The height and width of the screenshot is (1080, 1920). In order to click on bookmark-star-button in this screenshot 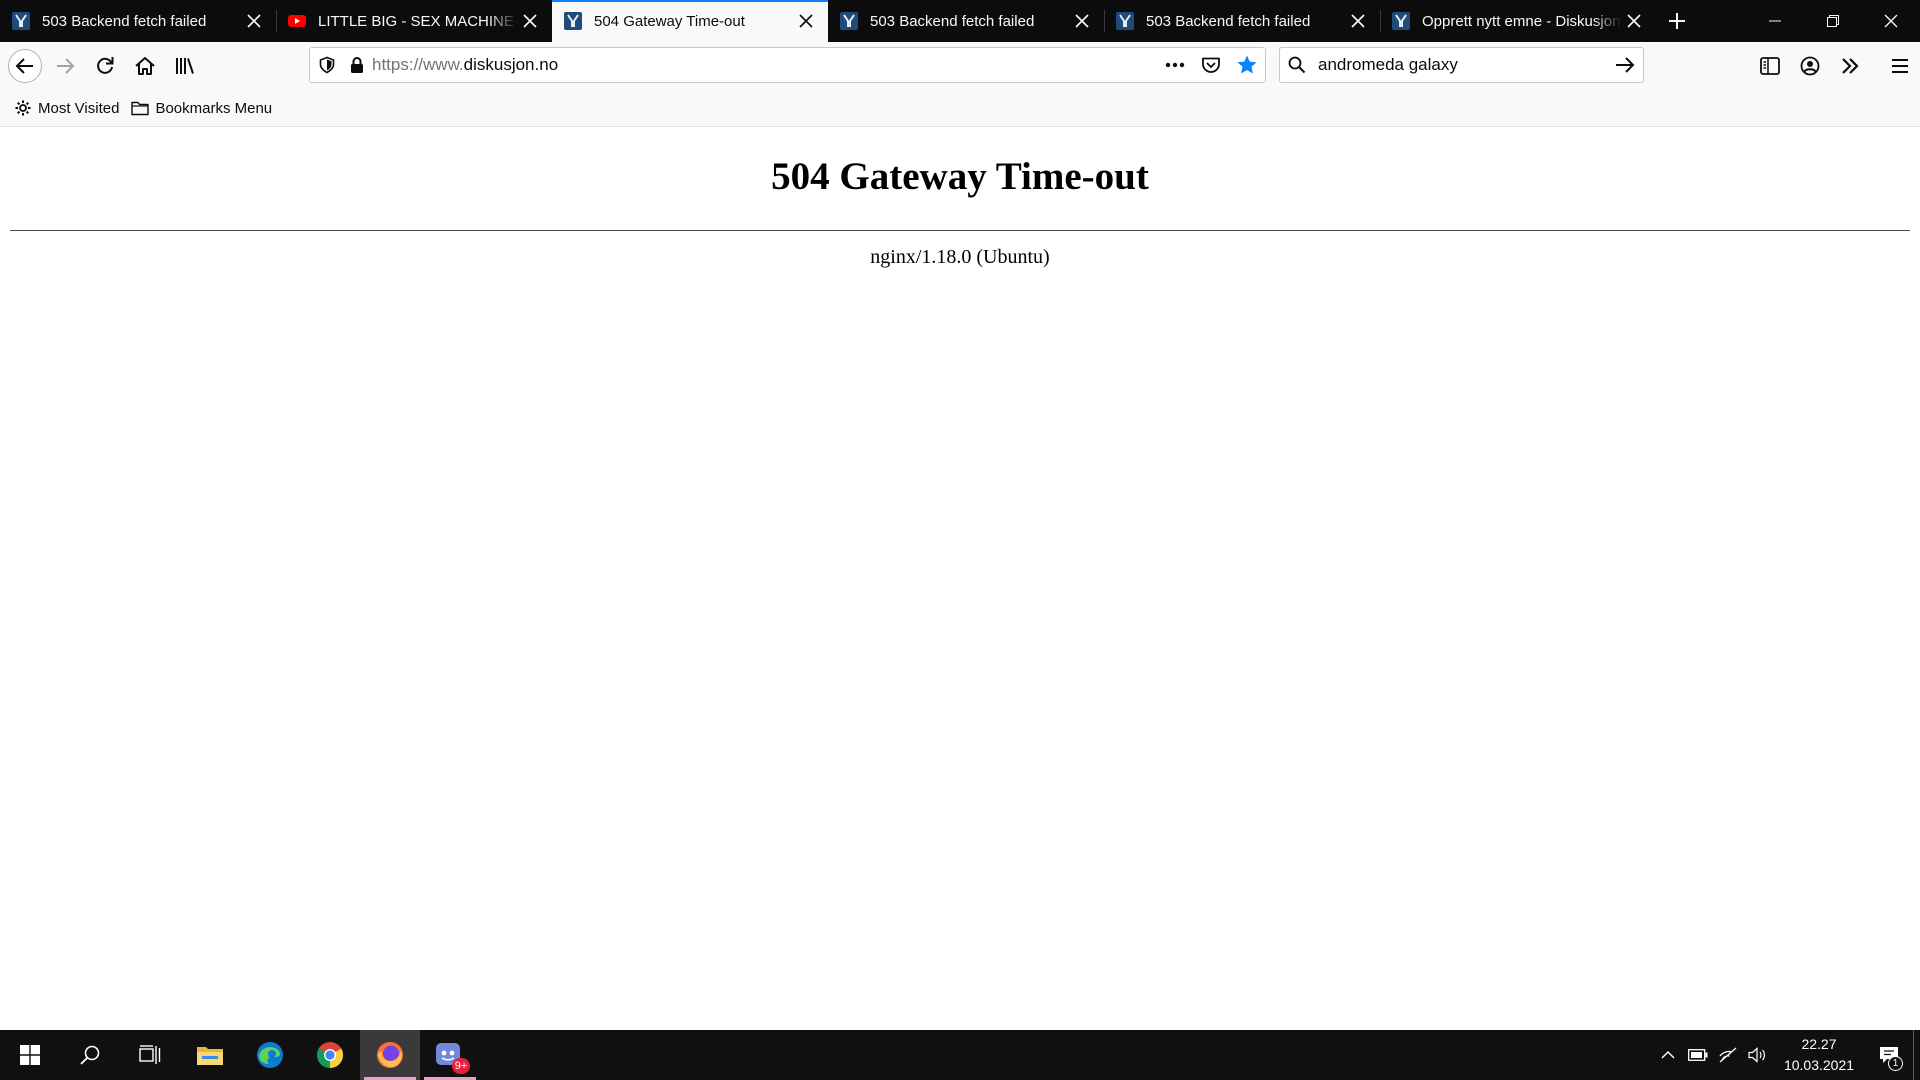, I will do `click(1247, 65)`.